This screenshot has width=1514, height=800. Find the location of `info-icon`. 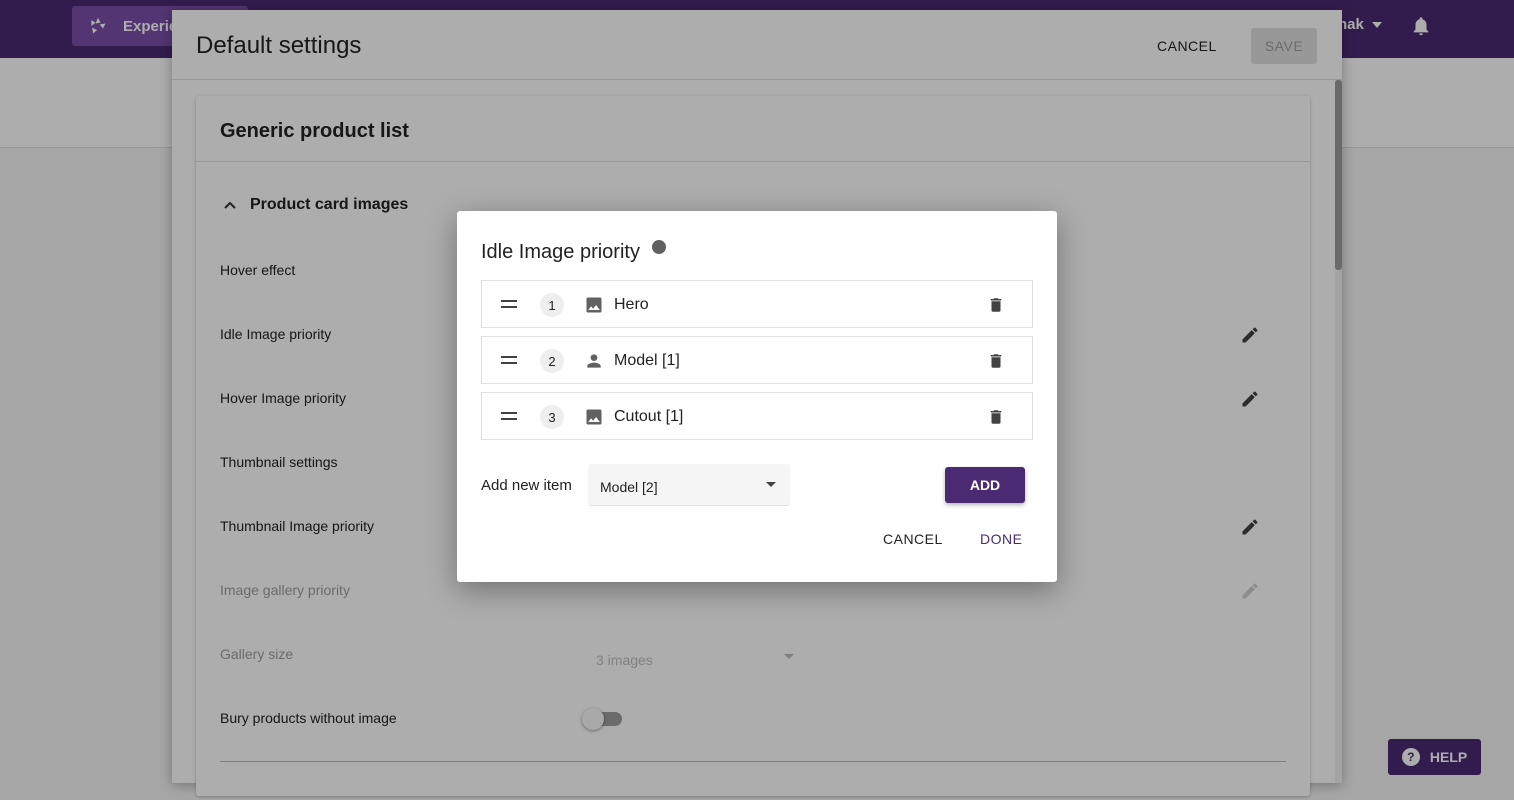

info-icon is located at coordinates (659, 247).